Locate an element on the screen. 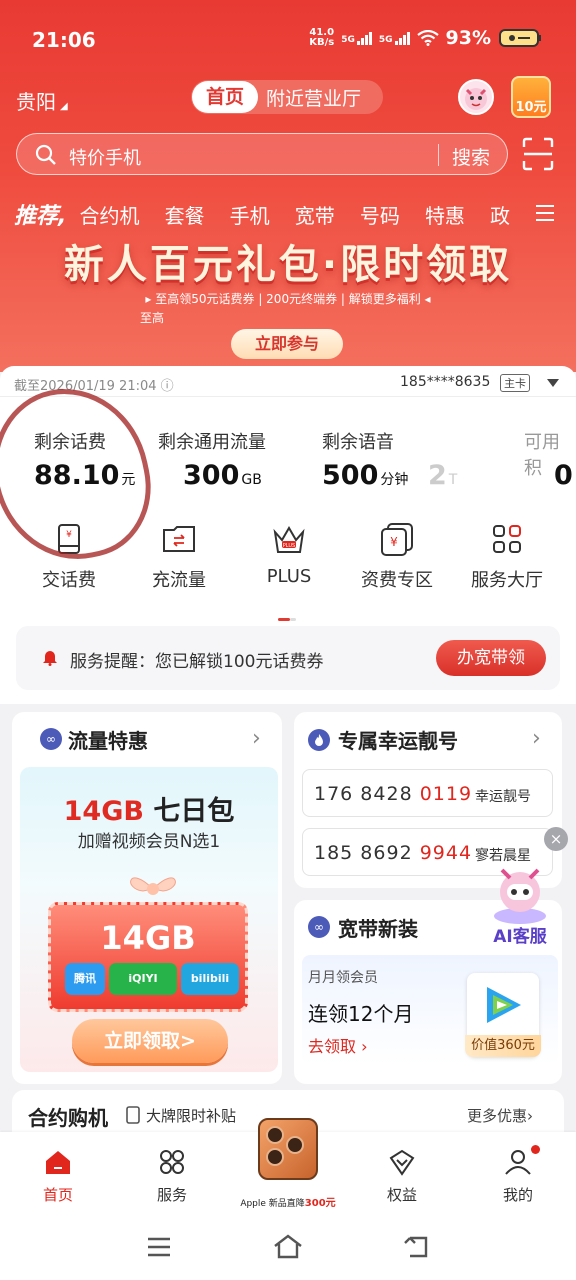 The height and width of the screenshot is (1280, 576). dropdown-icon is located at coordinates (553, 383).